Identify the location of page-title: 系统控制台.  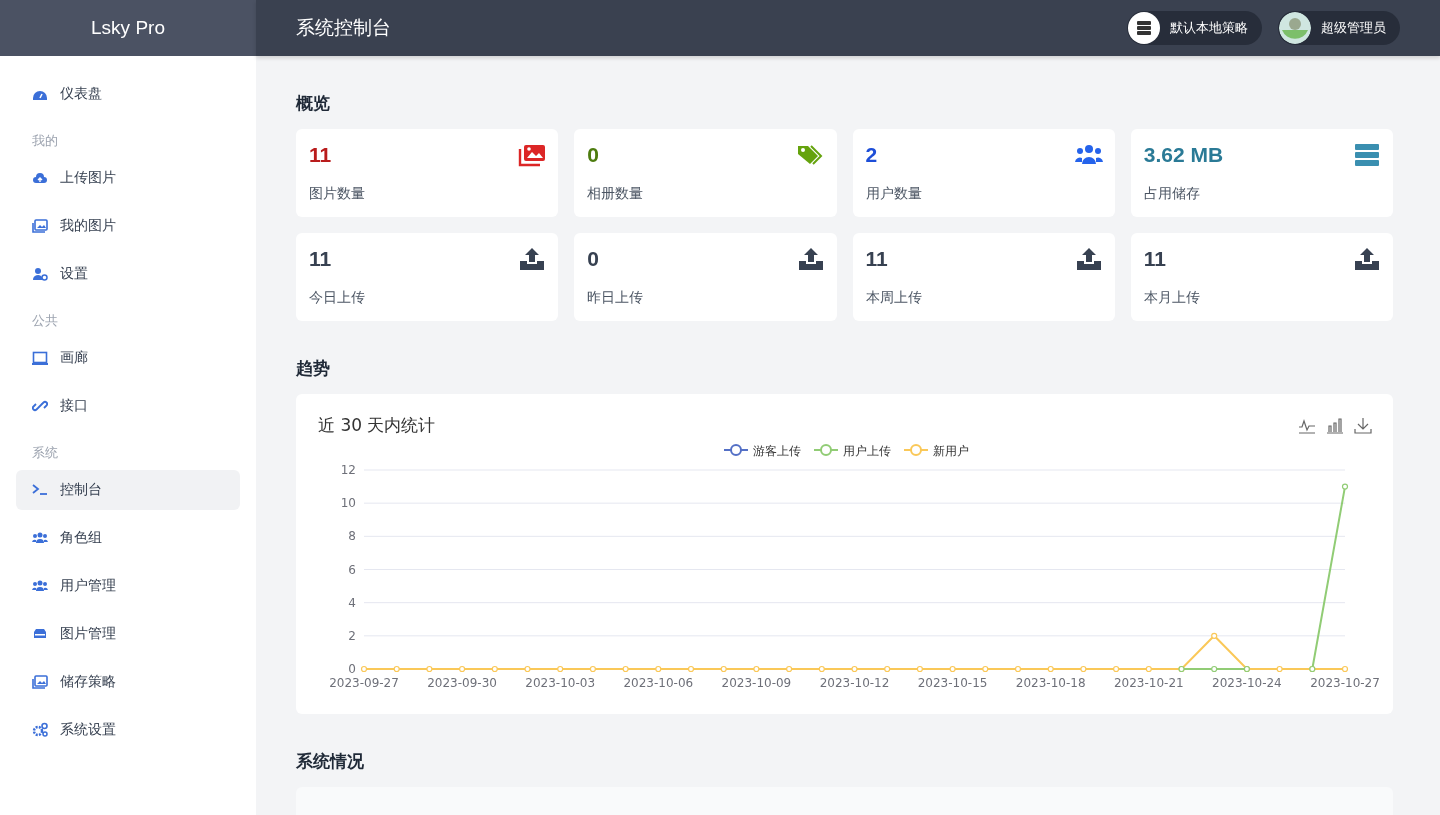
(343, 27).